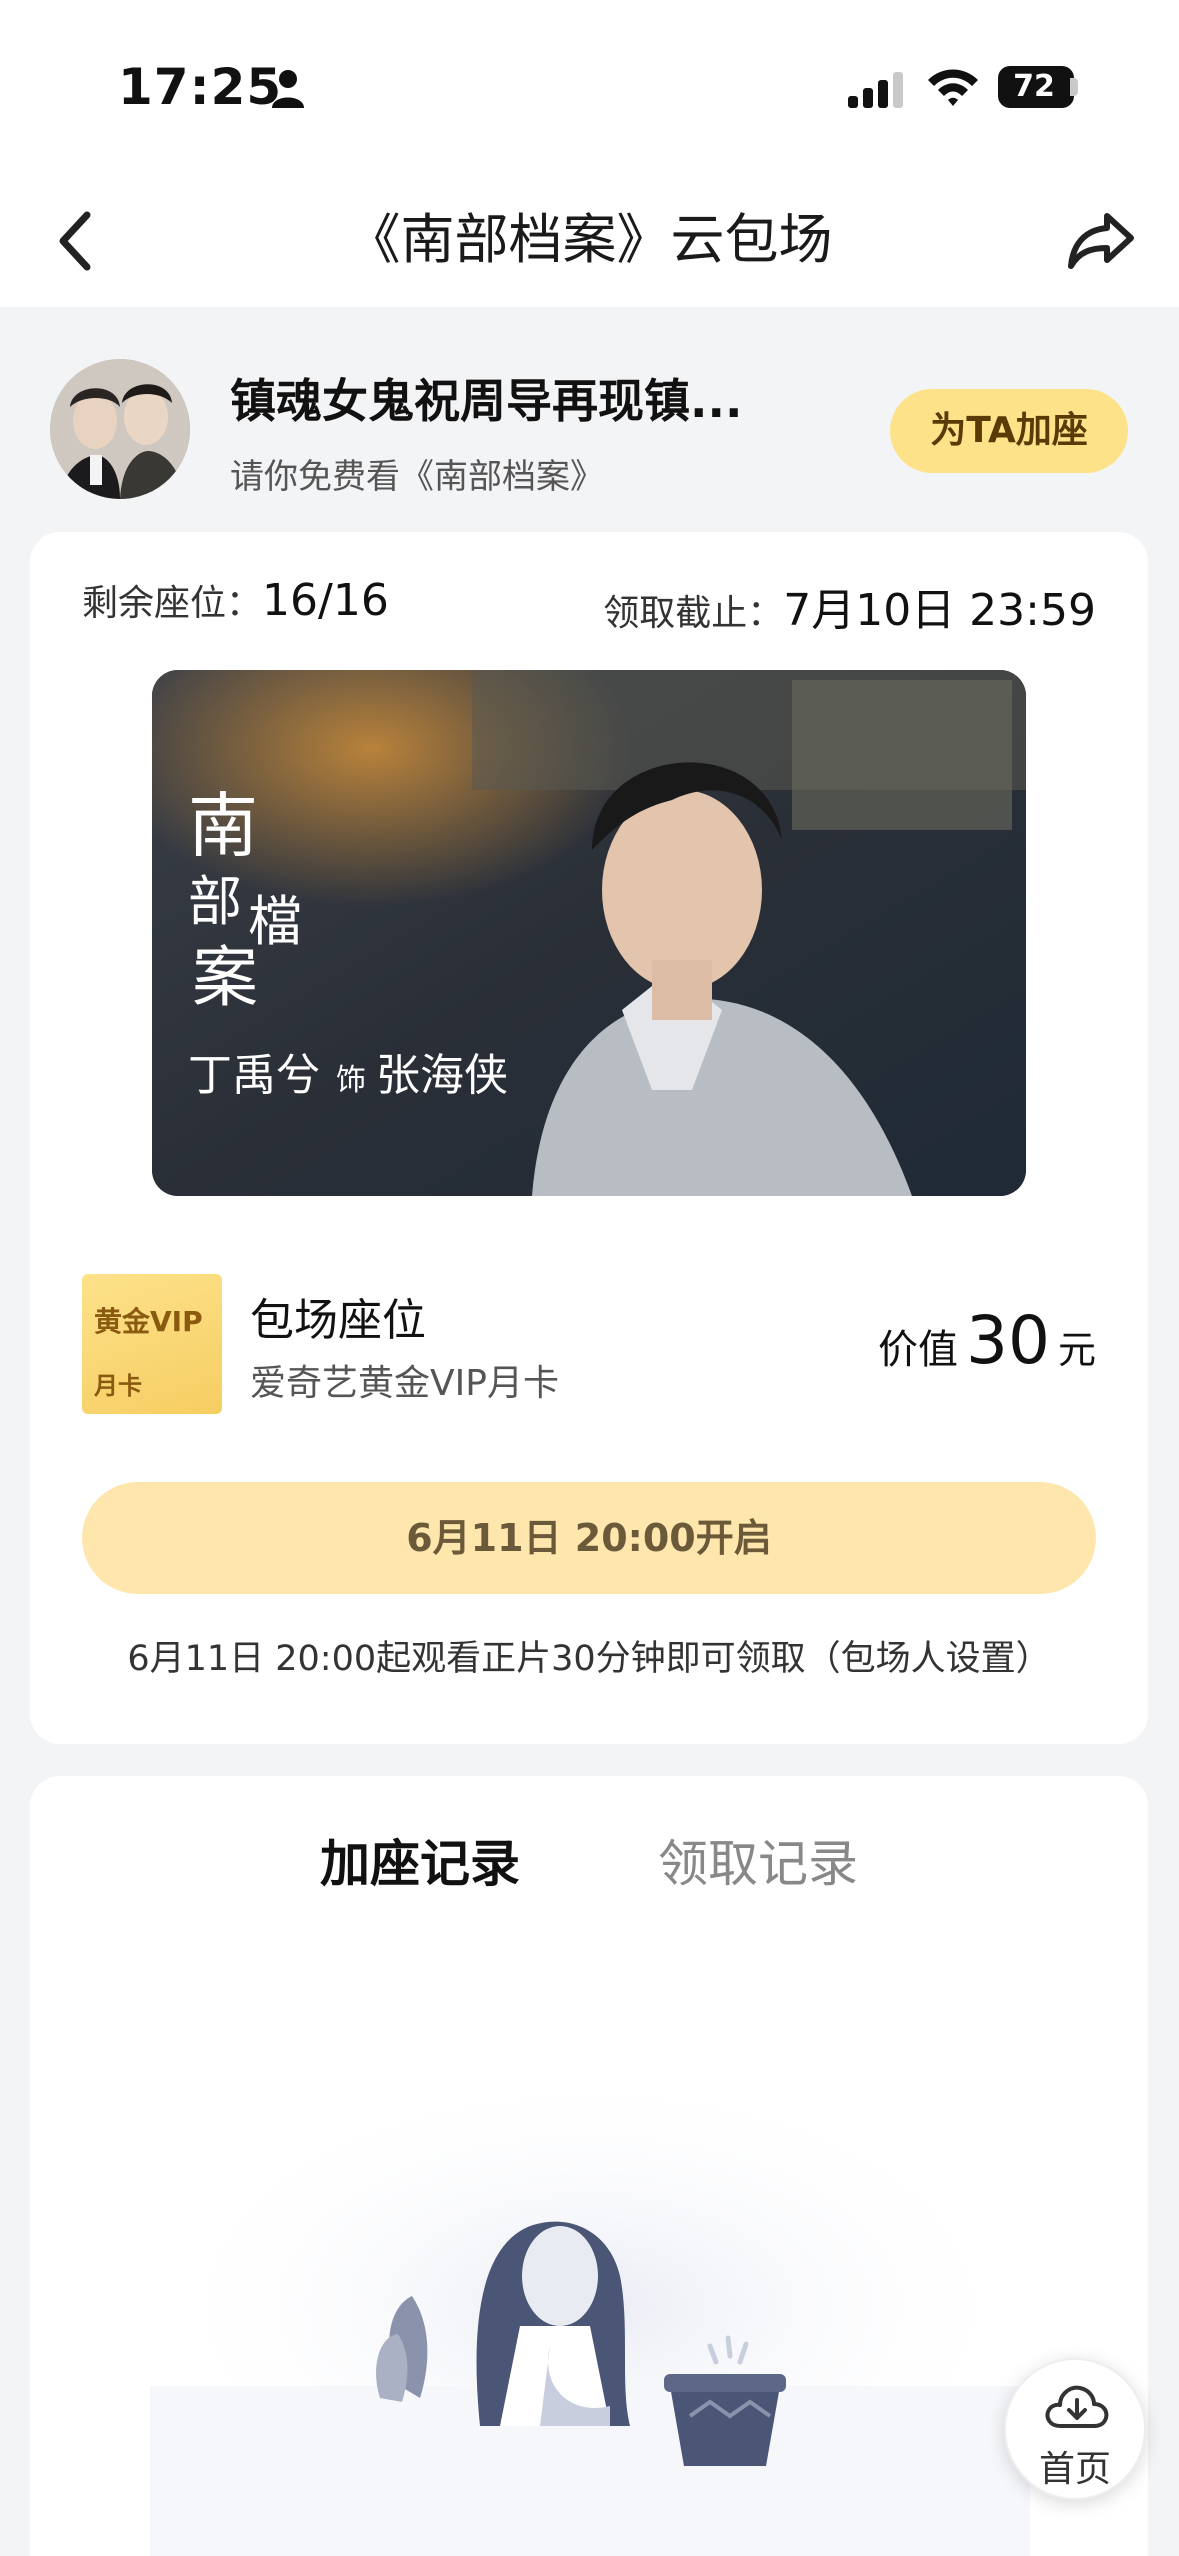  What do you see at coordinates (420, 1860) in the screenshot?
I see `tab-boost-records: 加座记录` at bounding box center [420, 1860].